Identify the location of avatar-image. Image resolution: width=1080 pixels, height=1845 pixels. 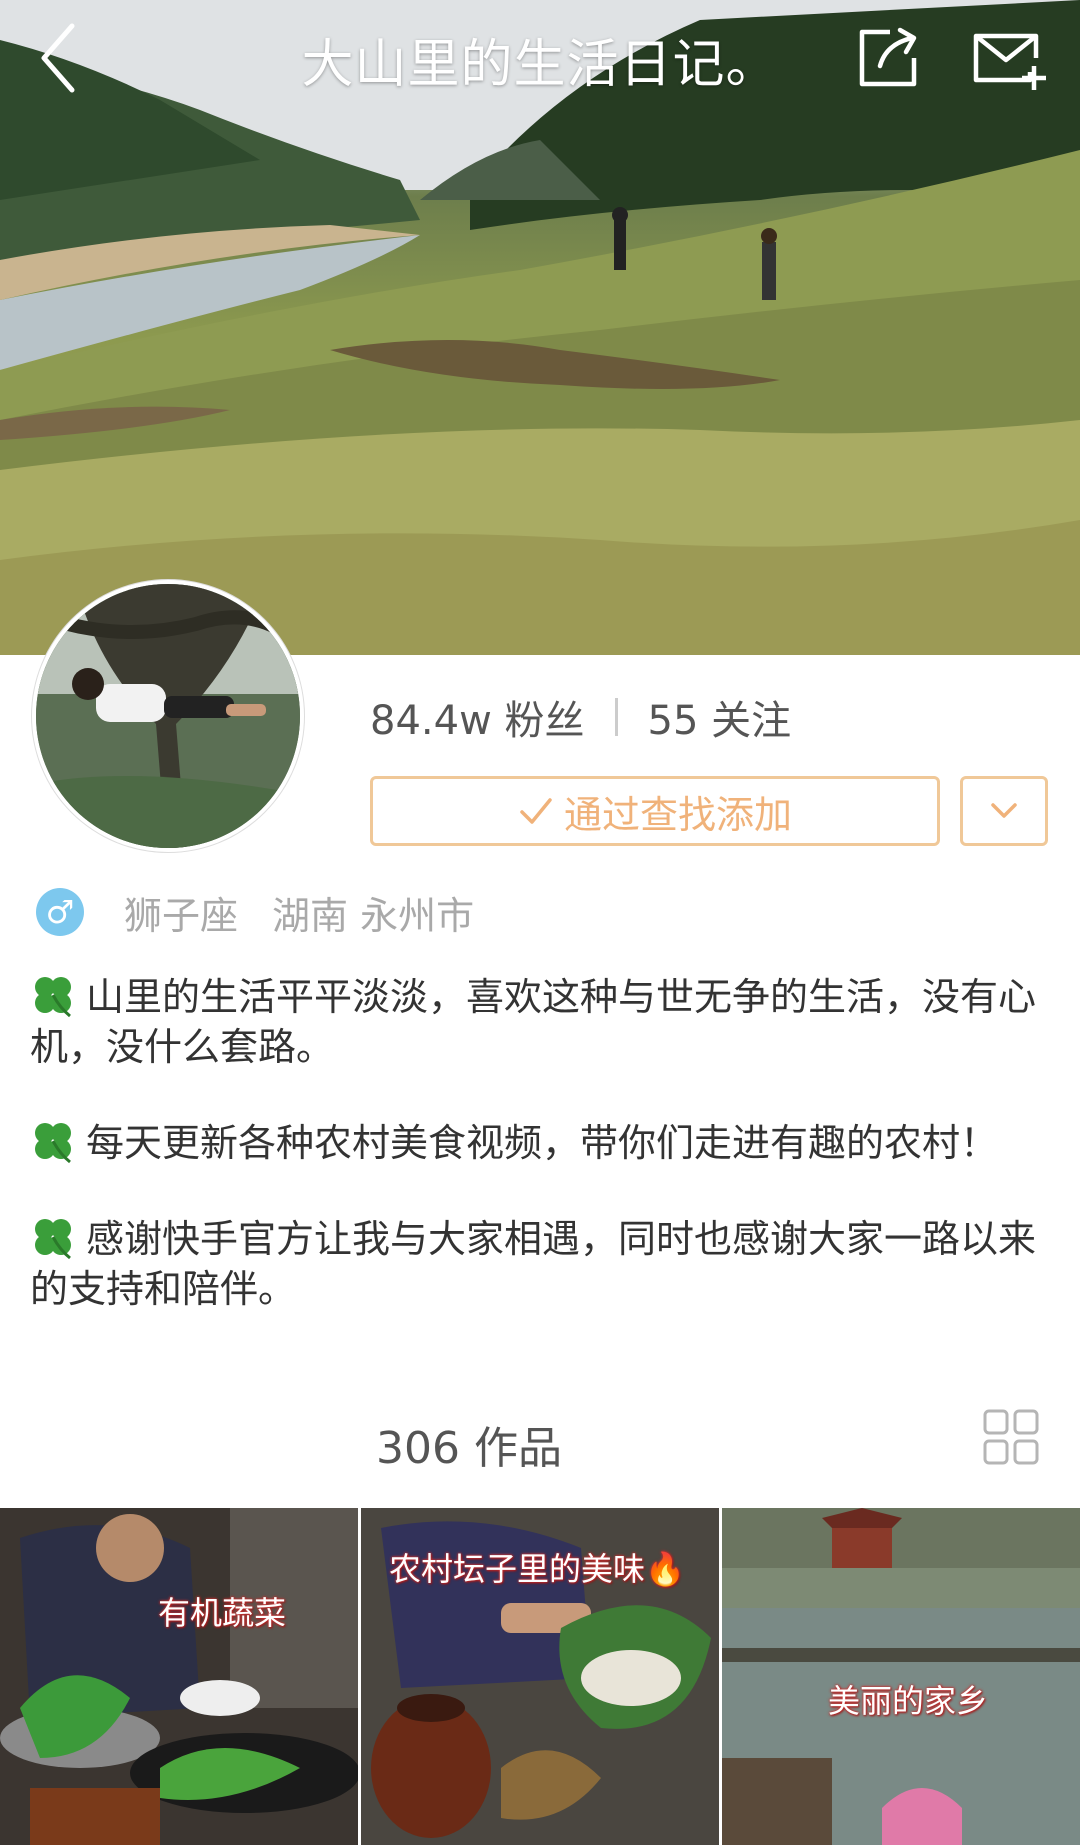
(168, 716).